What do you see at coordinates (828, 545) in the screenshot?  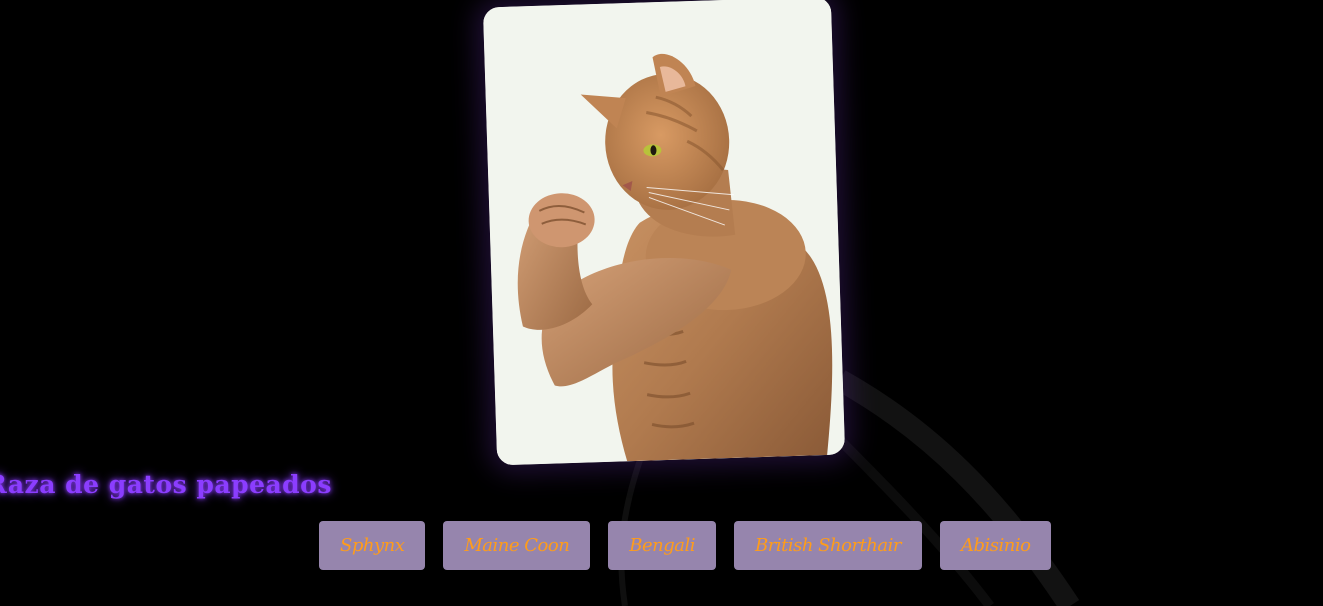 I see `breed-button-british-shorthair: British Shorthair` at bounding box center [828, 545].